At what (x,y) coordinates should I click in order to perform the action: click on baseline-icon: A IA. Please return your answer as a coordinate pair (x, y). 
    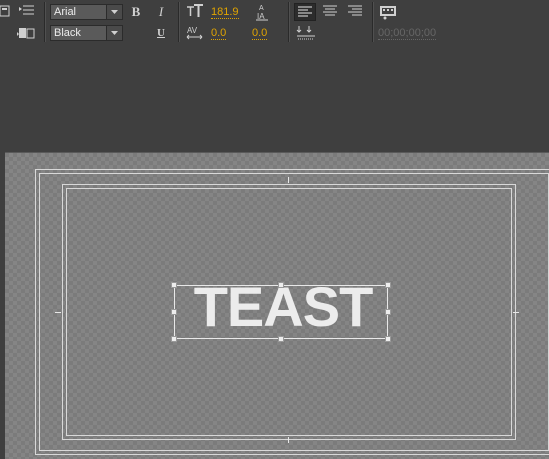
    Looking at the image, I should click on (262, 12).